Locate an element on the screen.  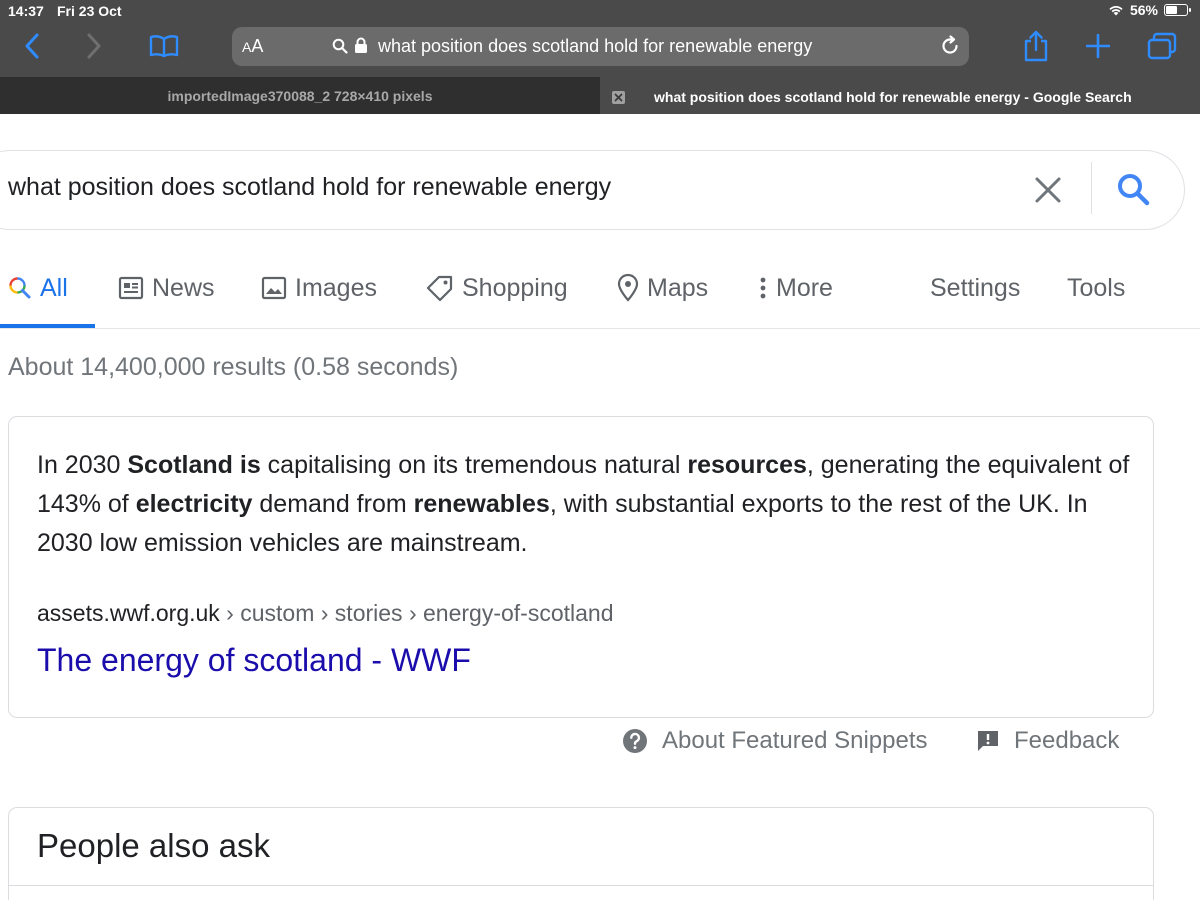
forward-button is located at coordinates (94, 46).